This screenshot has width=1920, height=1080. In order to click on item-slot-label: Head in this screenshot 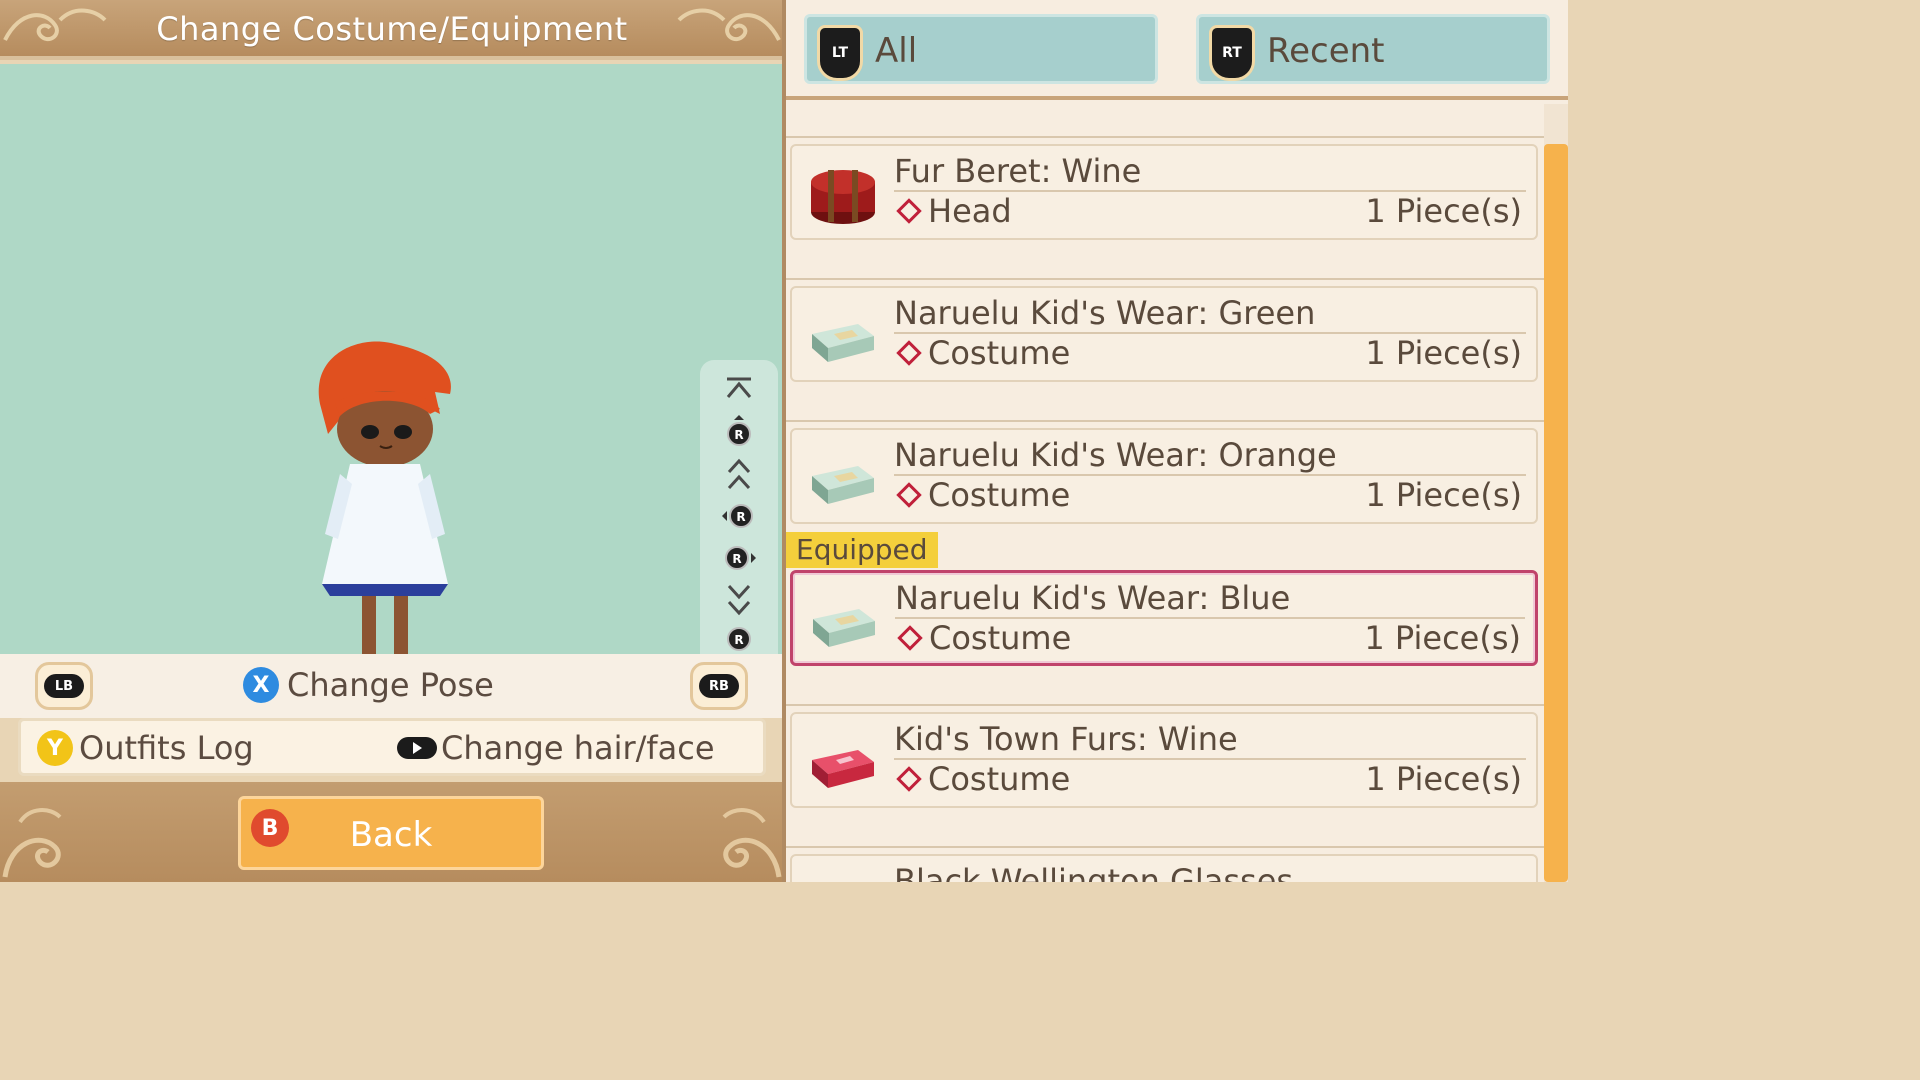, I will do `click(970, 211)`.